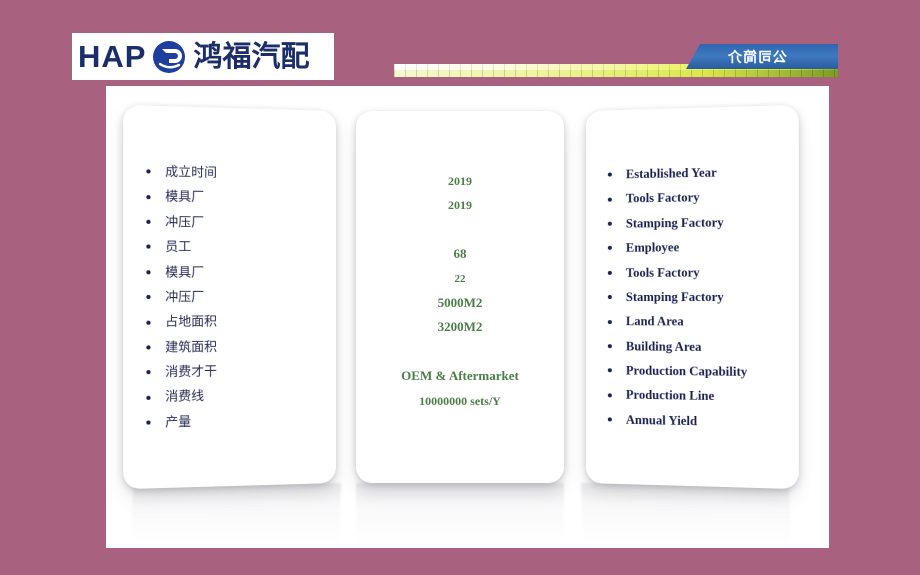 Image resolution: width=920 pixels, height=575 pixels. Describe the element at coordinates (178, 421) in the screenshot. I see `chinese-label: 产量` at that location.